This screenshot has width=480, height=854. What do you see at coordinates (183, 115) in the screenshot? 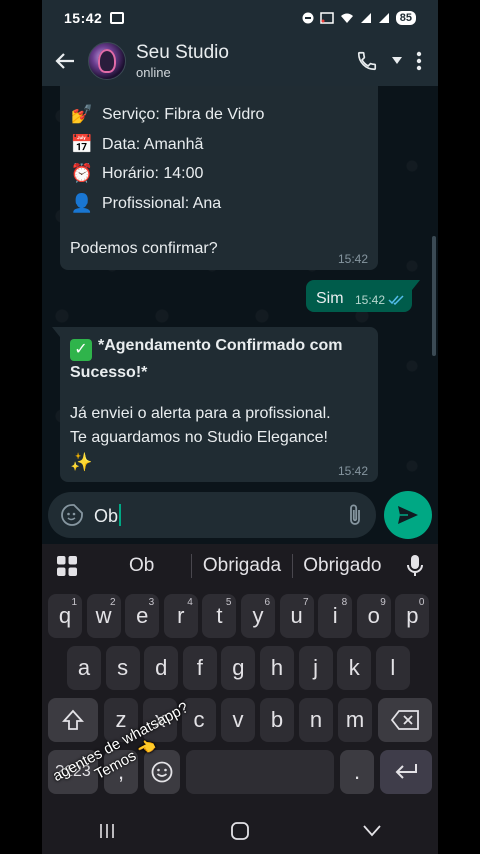
I see `message-text: Serviço: Fibra de Vidro` at bounding box center [183, 115].